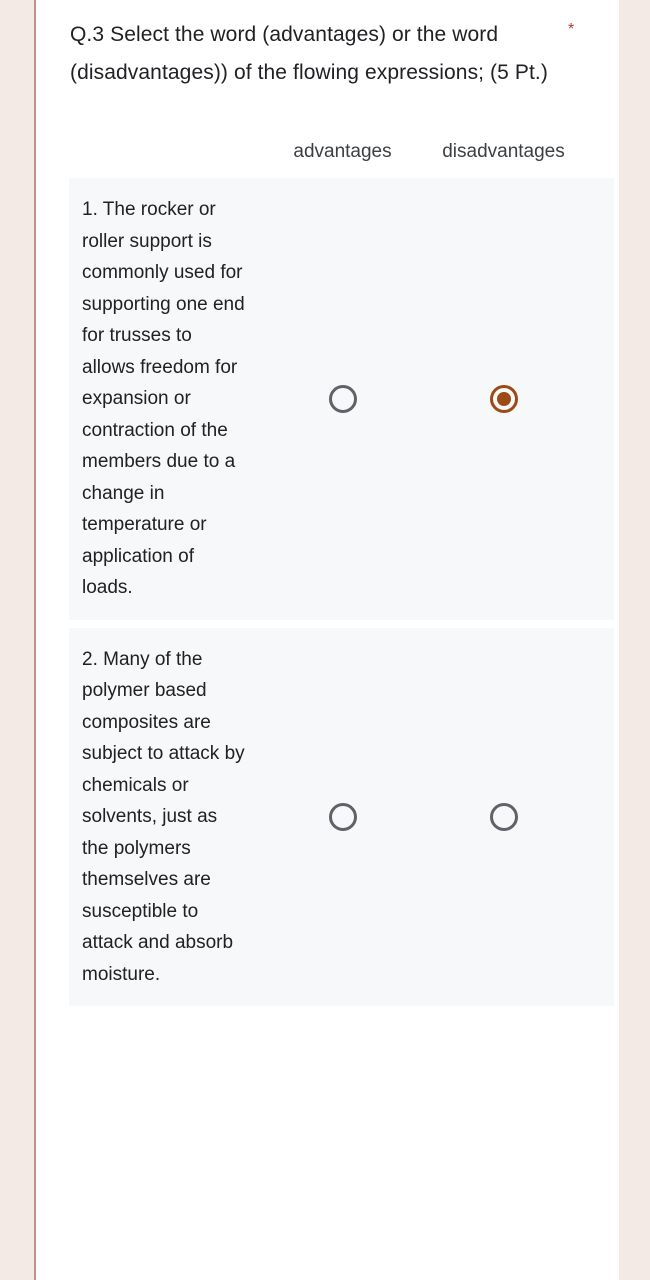  I want to click on grid-column-headers: advantages disadvantages, so click(327, 152).